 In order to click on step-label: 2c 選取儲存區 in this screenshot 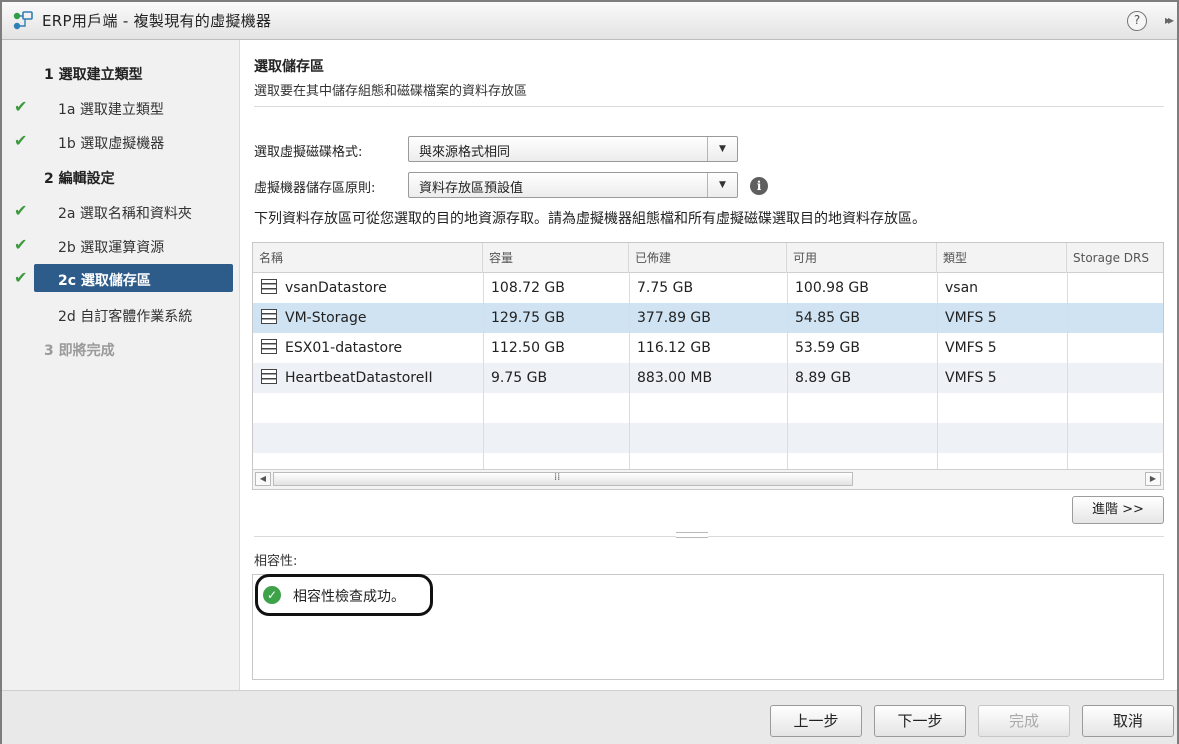, I will do `click(104, 281)`.